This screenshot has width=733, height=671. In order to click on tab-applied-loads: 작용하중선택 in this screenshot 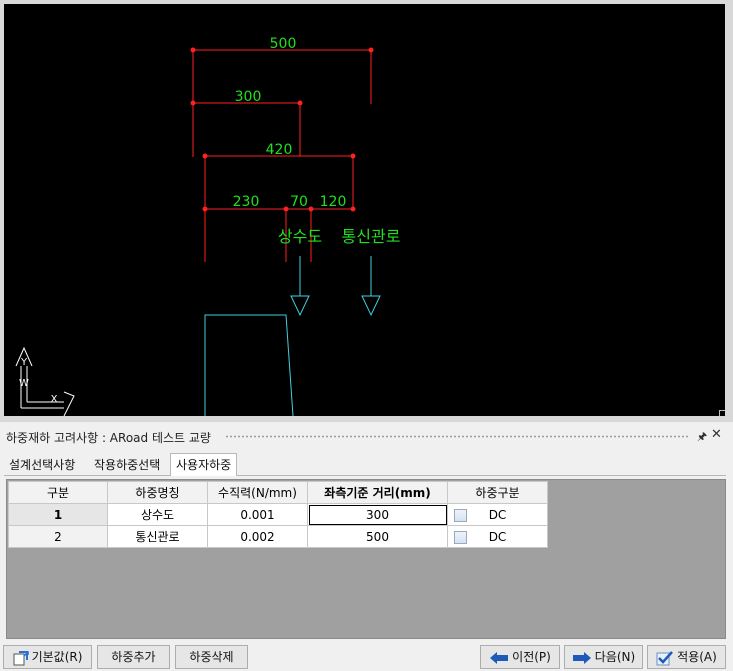, I will do `click(127, 465)`.